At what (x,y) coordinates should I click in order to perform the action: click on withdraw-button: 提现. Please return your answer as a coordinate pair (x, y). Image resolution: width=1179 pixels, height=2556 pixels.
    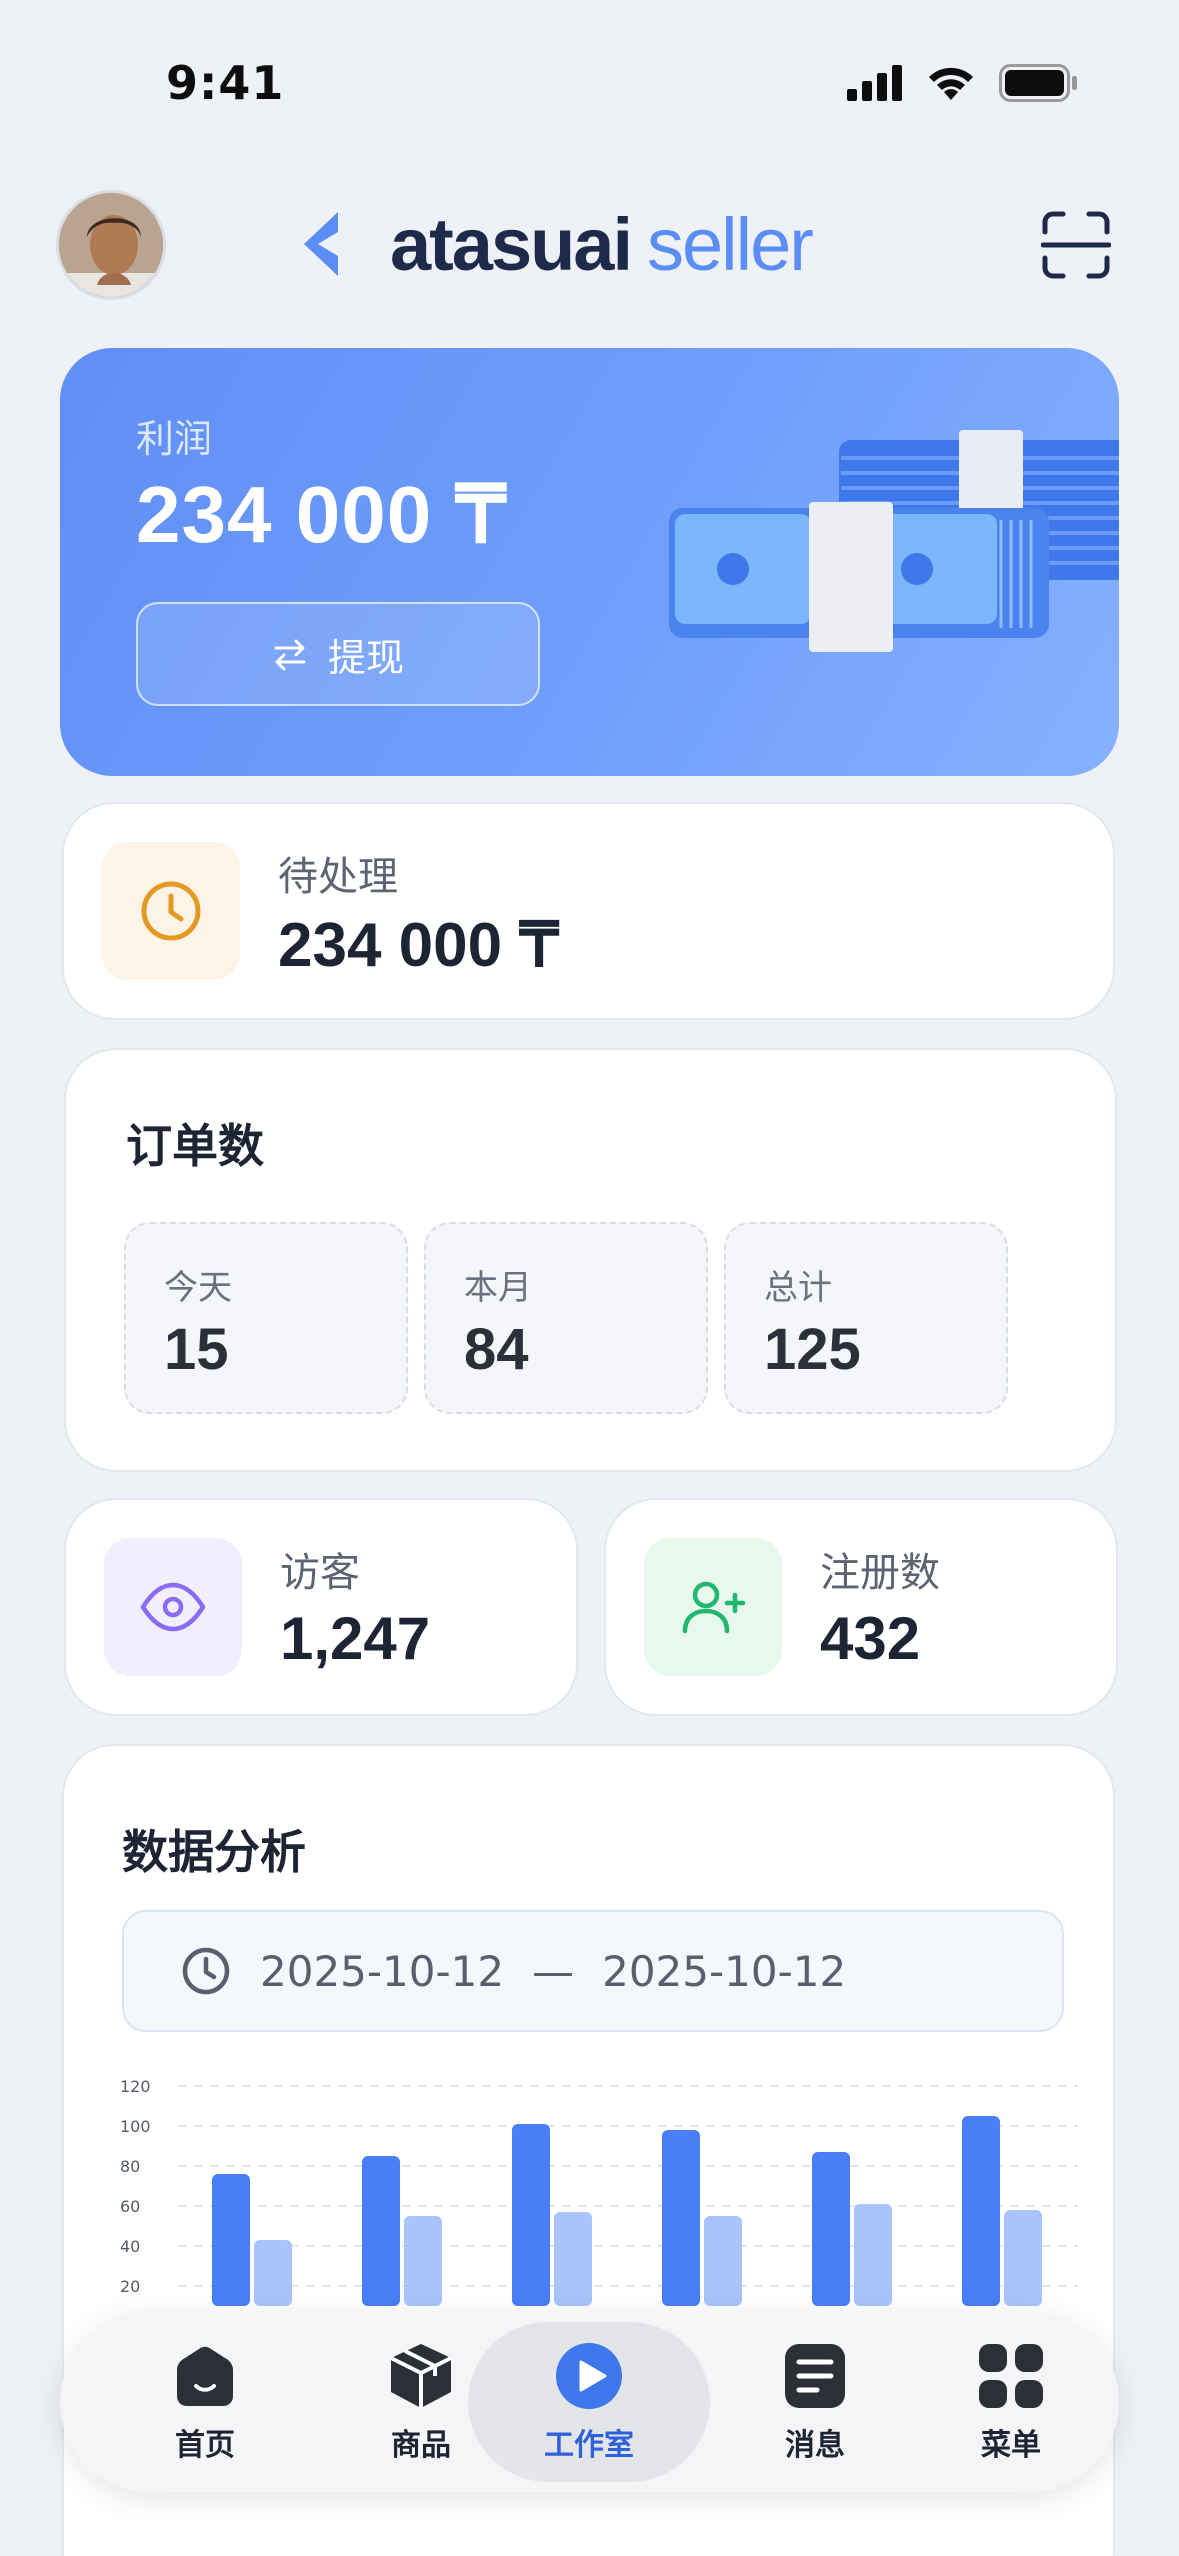
    Looking at the image, I should click on (338, 654).